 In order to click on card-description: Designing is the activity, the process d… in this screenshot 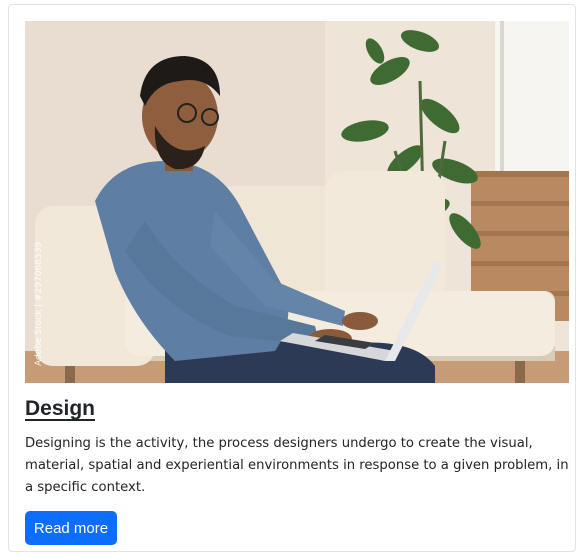, I will do `click(297, 465)`.